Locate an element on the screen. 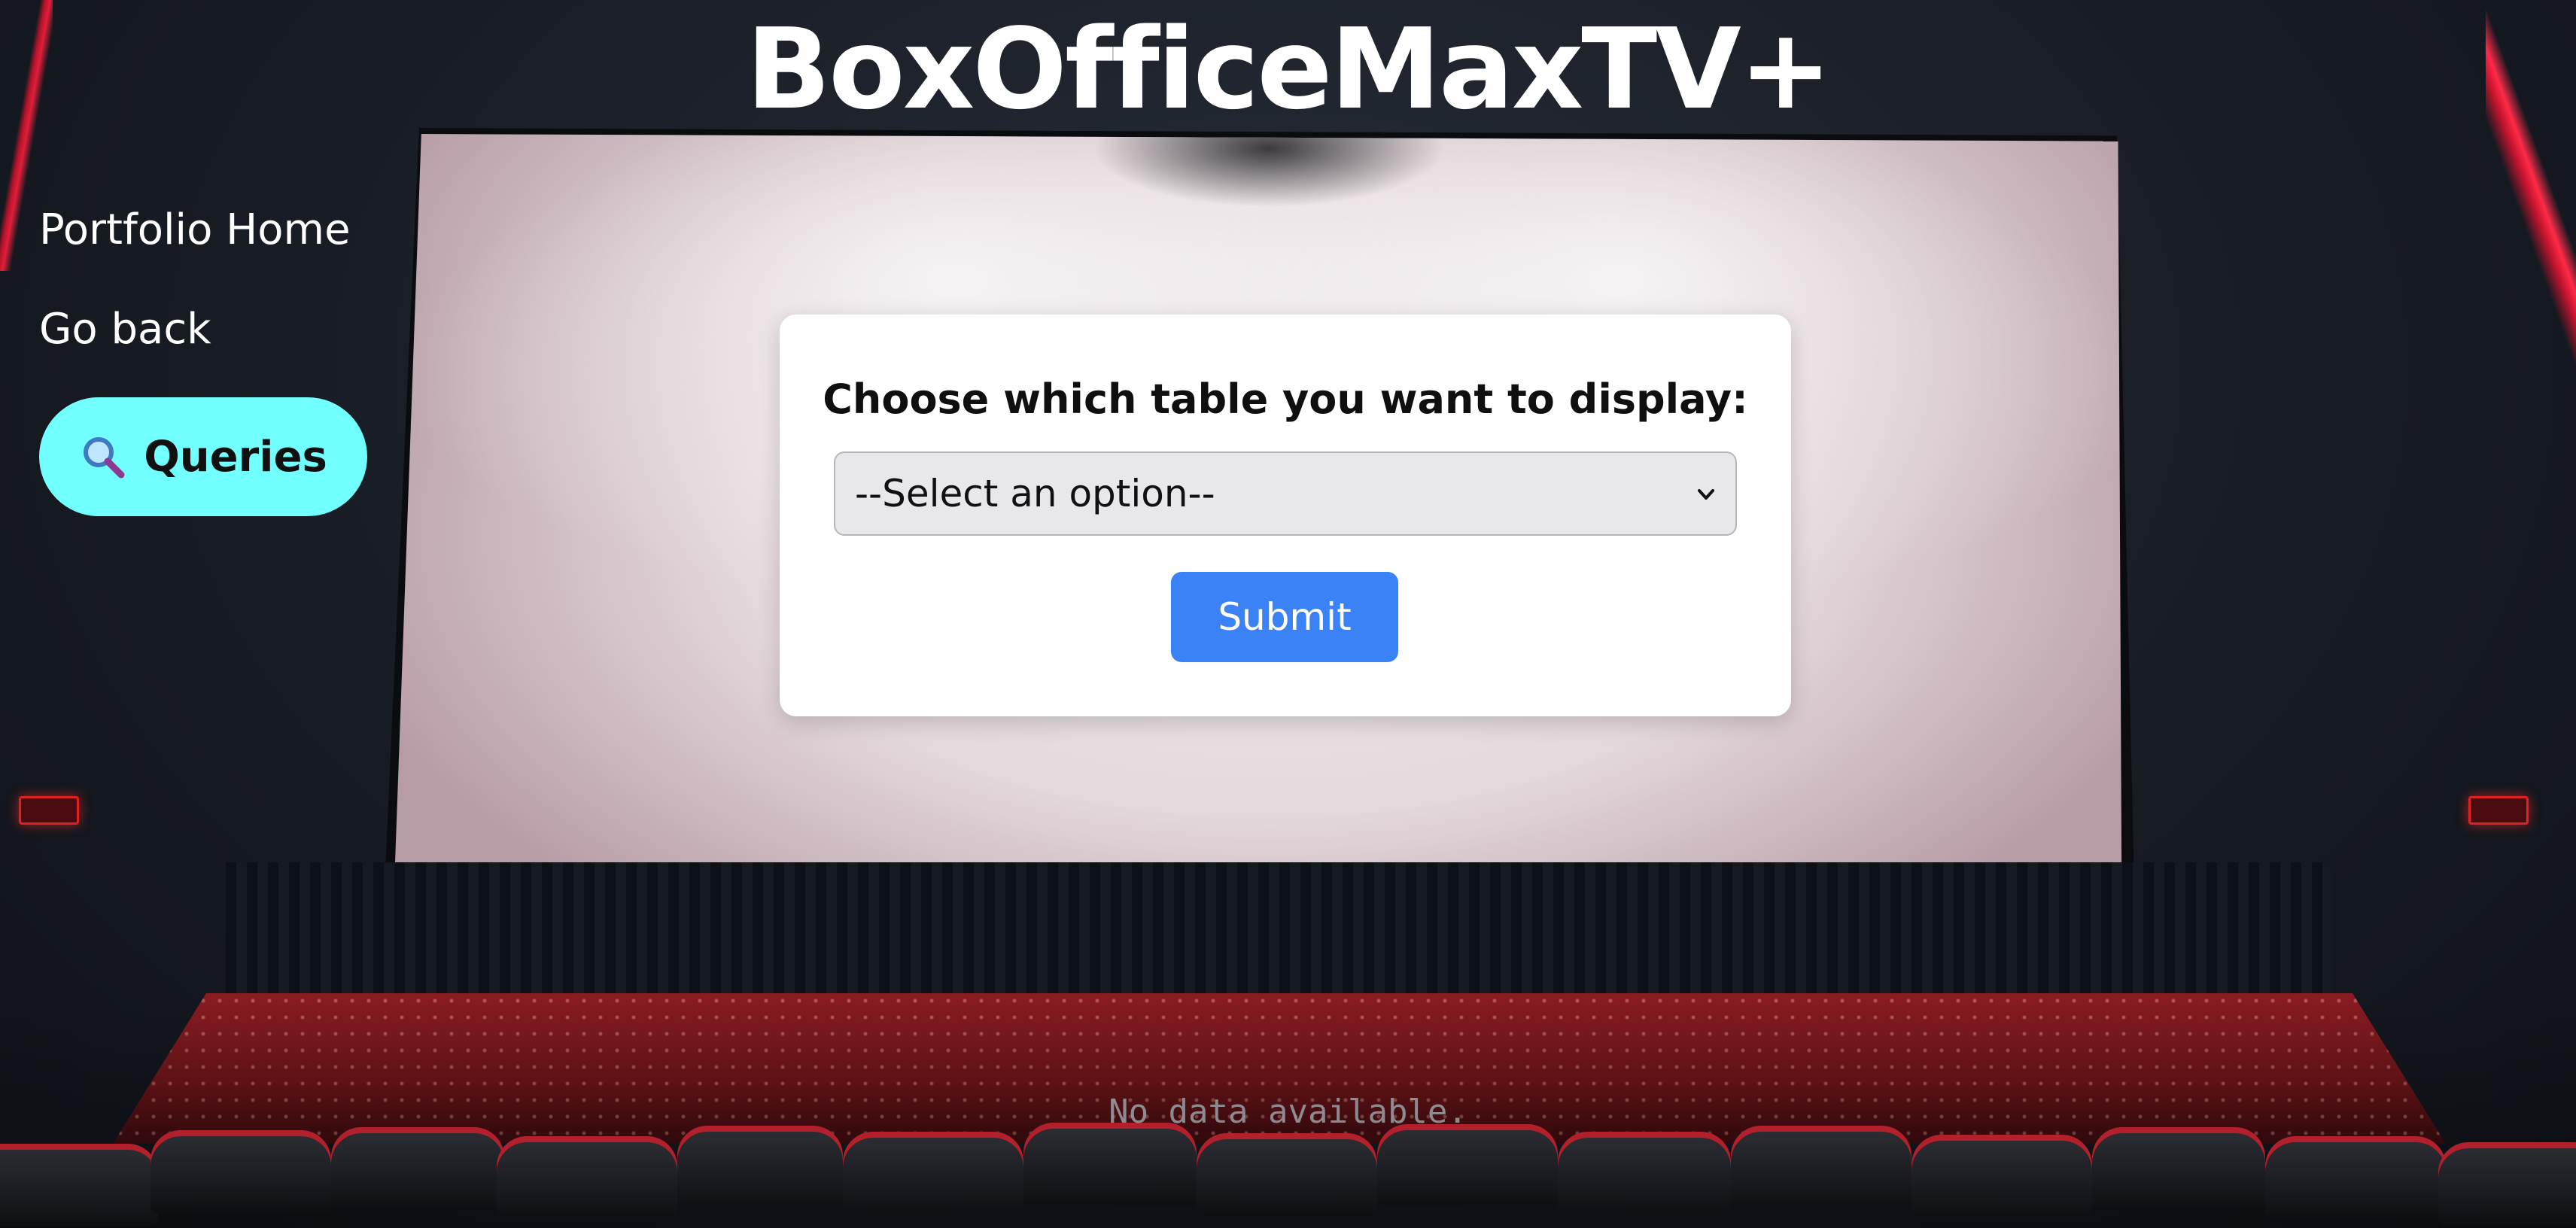 The width and height of the screenshot is (2576, 1228). table-select: --Select an option-- is located at coordinates (1285, 493).